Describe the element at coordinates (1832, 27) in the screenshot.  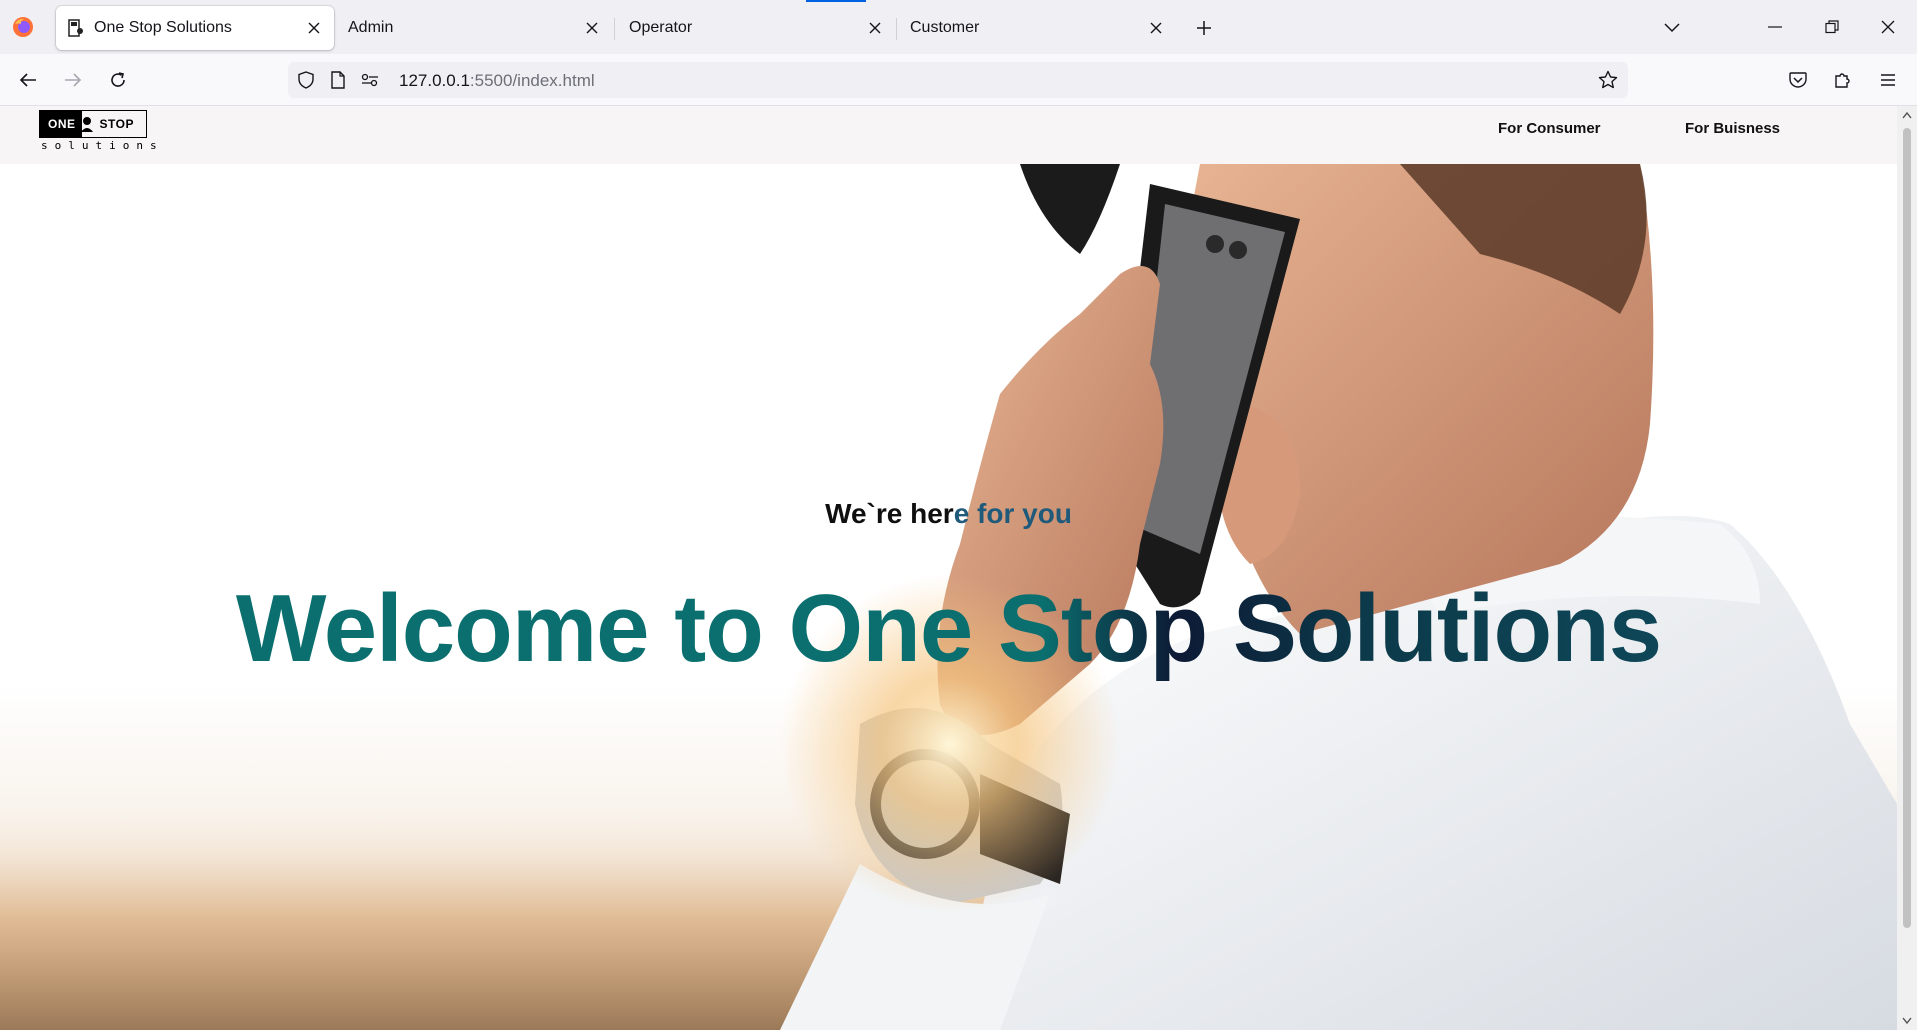
I see `restore-window-icon` at that location.